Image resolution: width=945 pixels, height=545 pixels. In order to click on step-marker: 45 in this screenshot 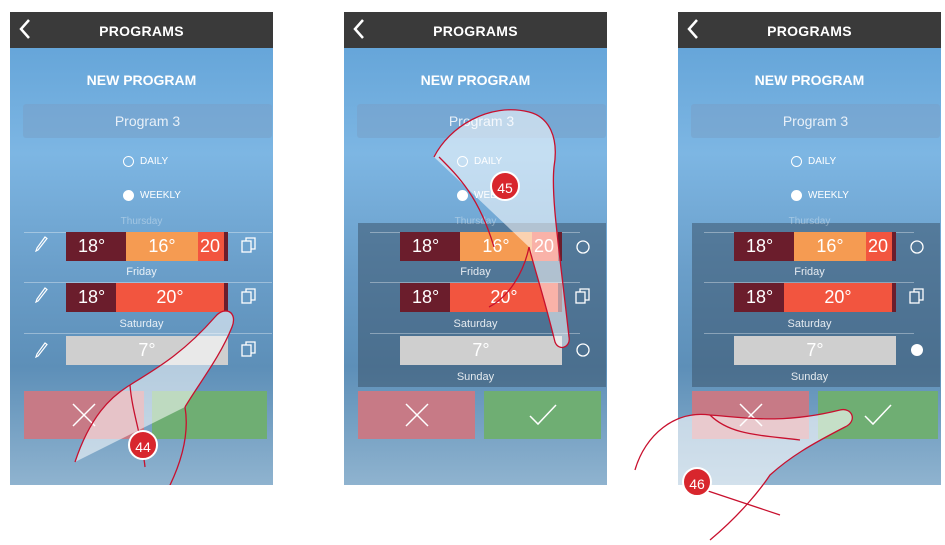, I will do `click(505, 186)`.